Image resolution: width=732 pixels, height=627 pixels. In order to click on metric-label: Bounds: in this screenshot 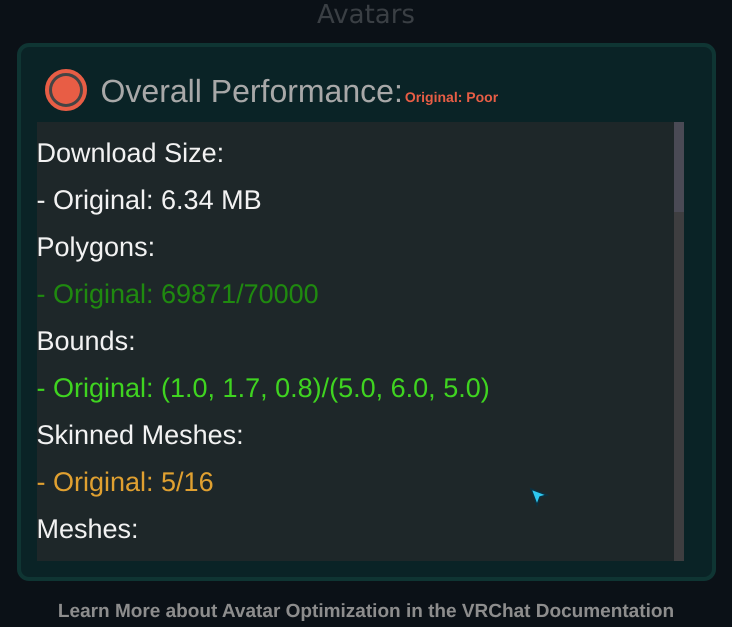, I will do `click(86, 341)`.